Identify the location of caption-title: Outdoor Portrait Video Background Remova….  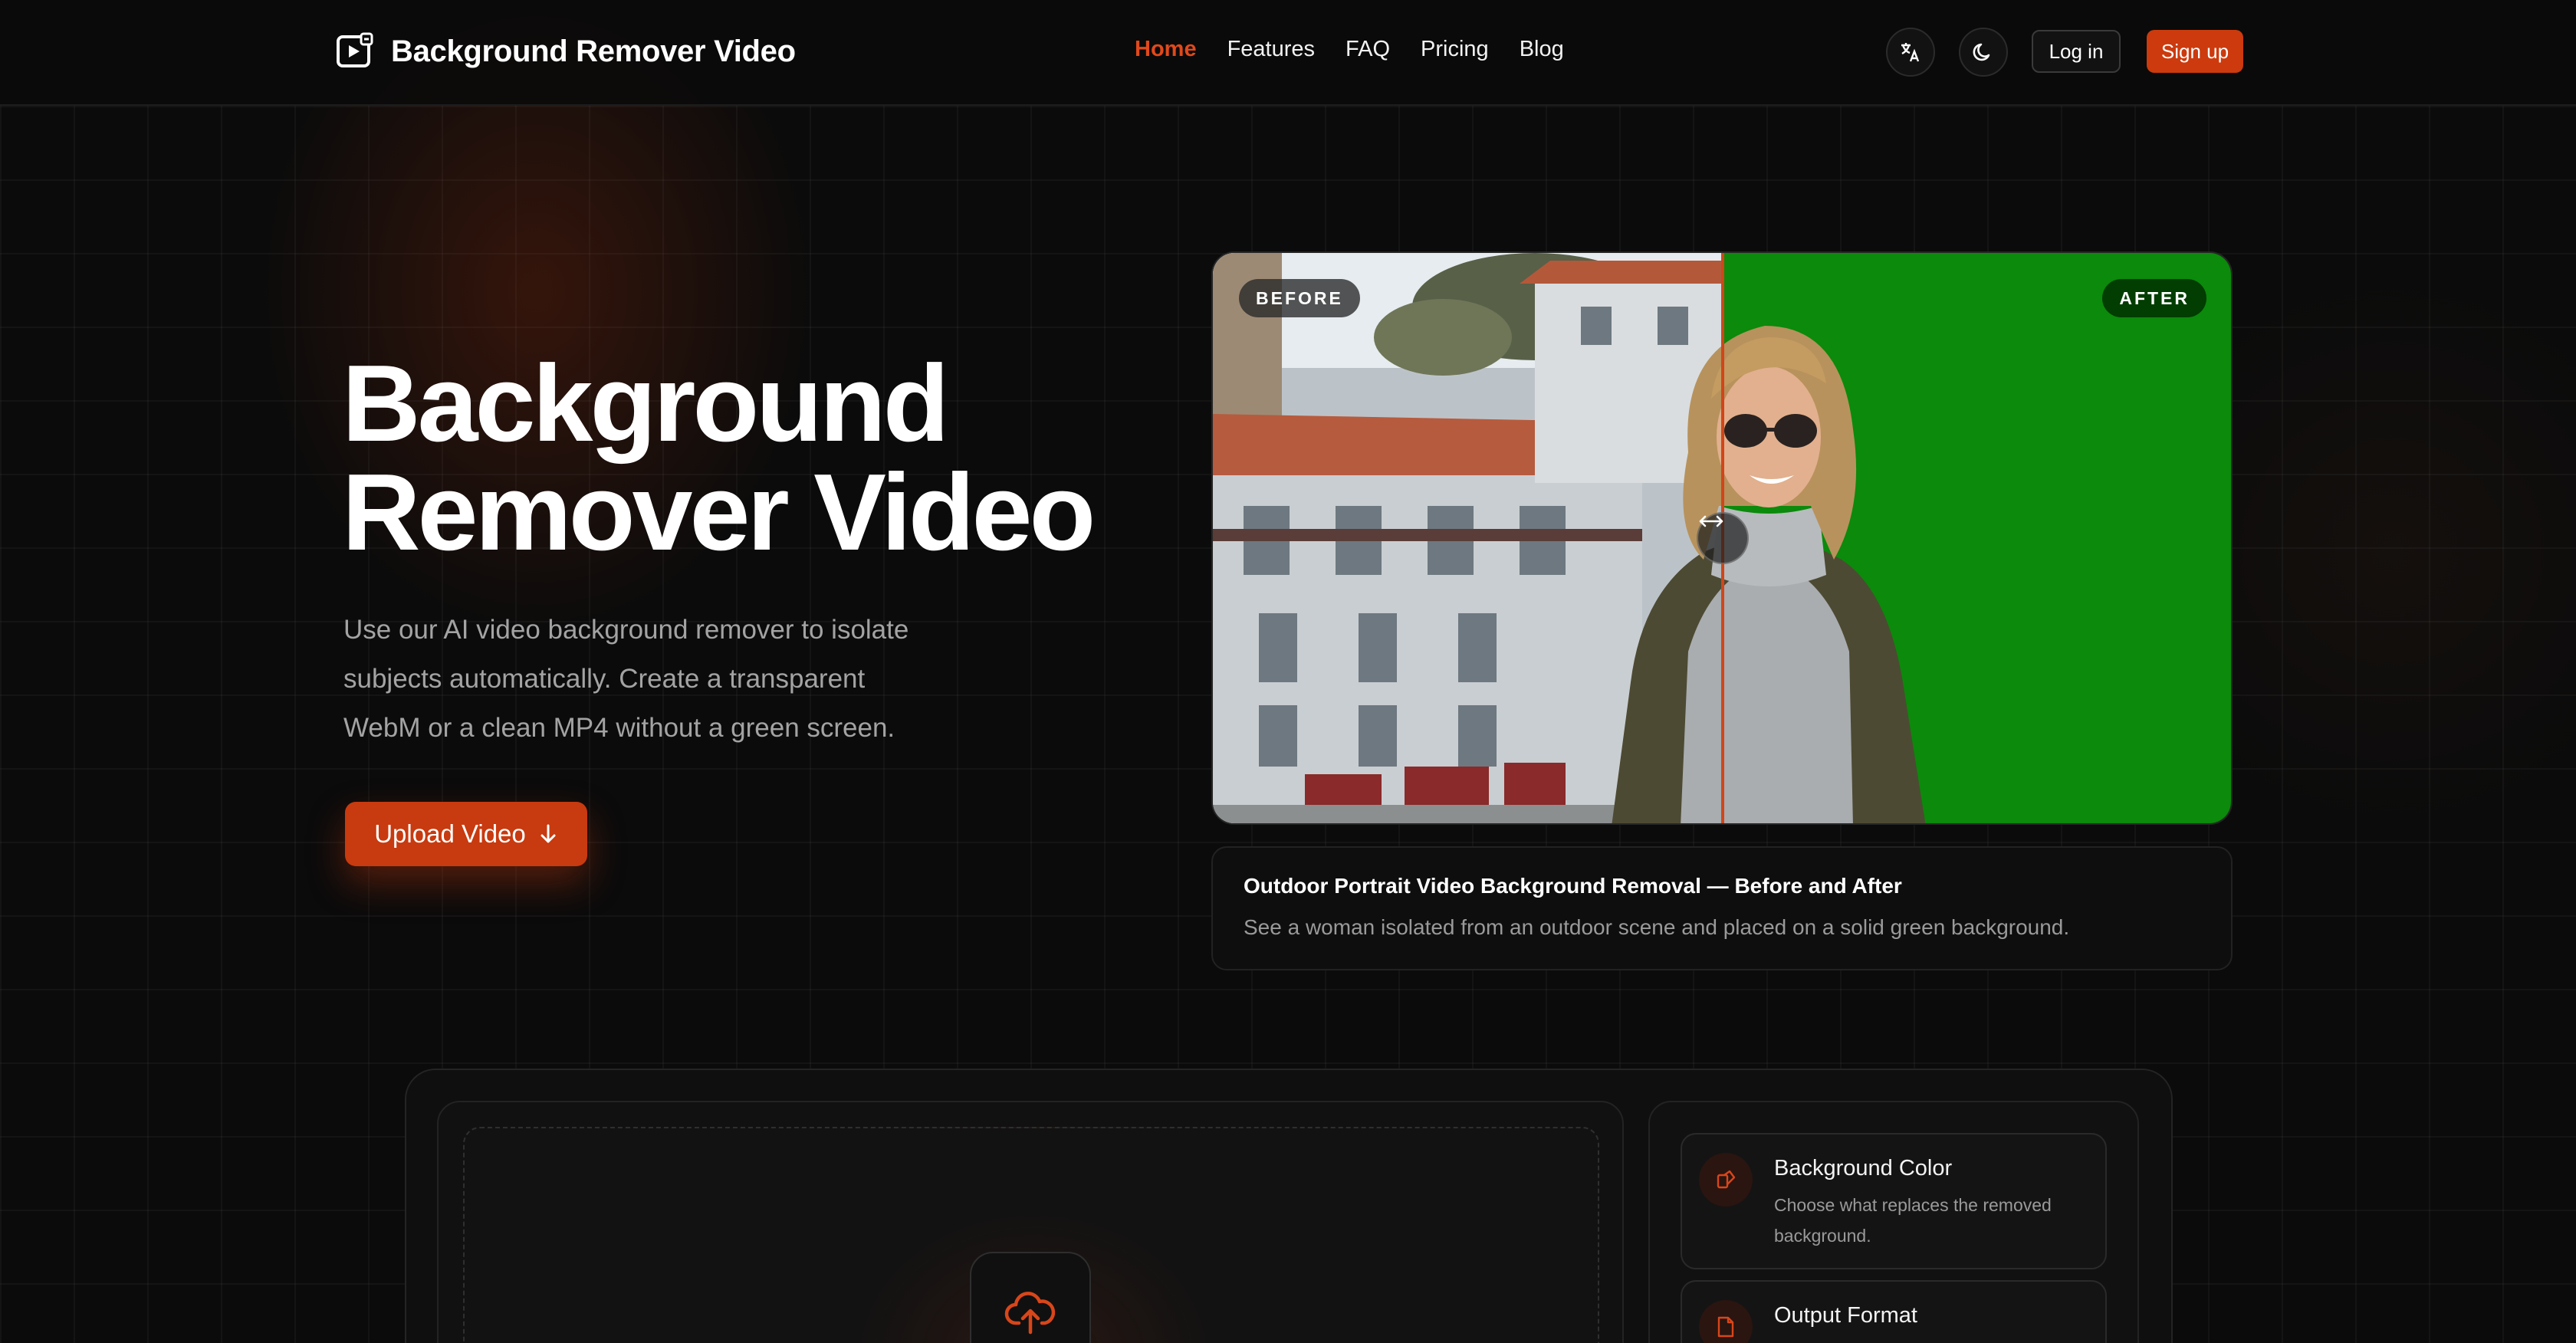
(1573, 886).